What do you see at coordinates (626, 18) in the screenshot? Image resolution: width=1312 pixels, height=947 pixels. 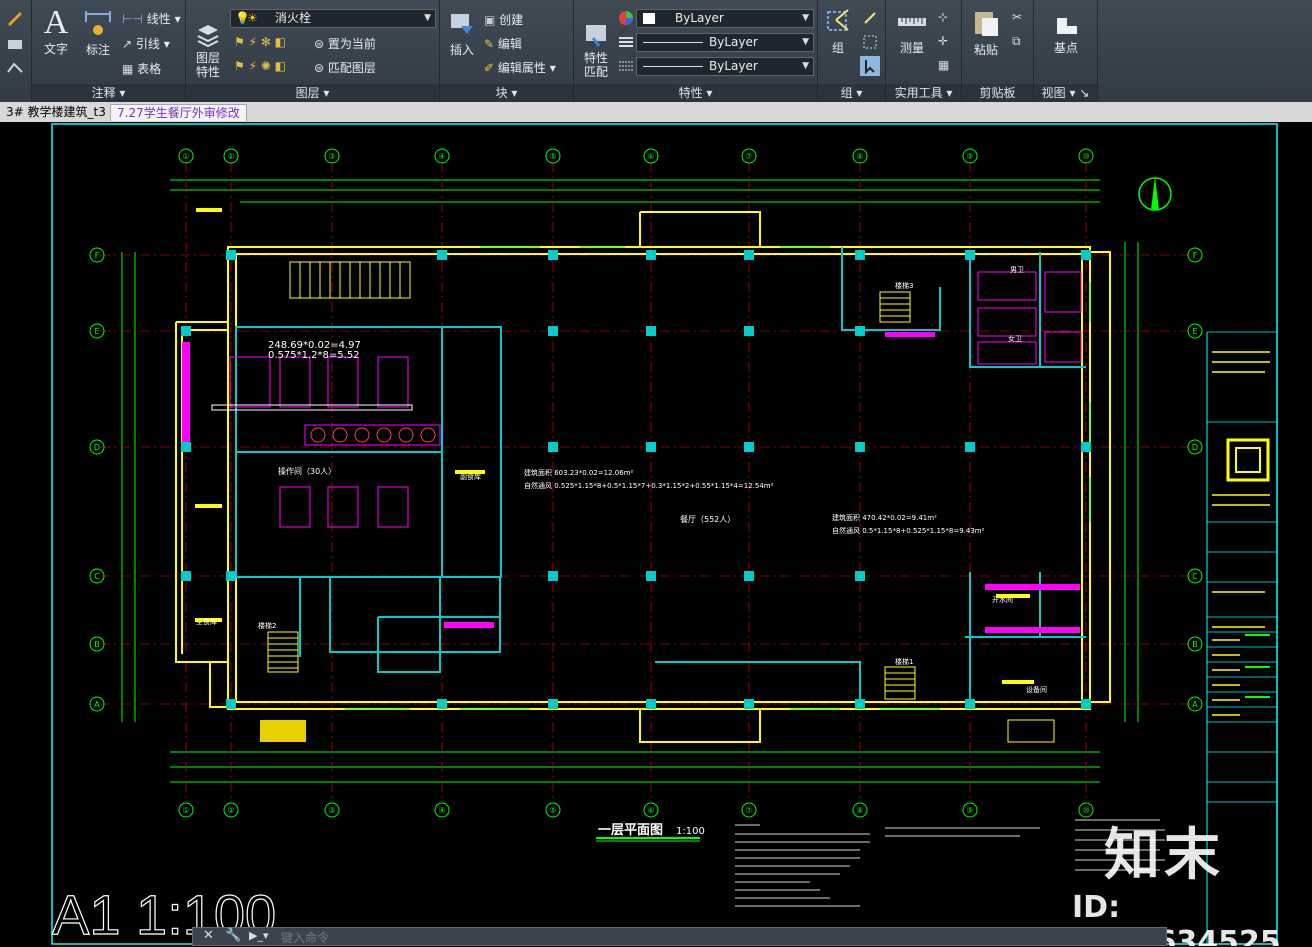 I see `color-wheel-icon` at bounding box center [626, 18].